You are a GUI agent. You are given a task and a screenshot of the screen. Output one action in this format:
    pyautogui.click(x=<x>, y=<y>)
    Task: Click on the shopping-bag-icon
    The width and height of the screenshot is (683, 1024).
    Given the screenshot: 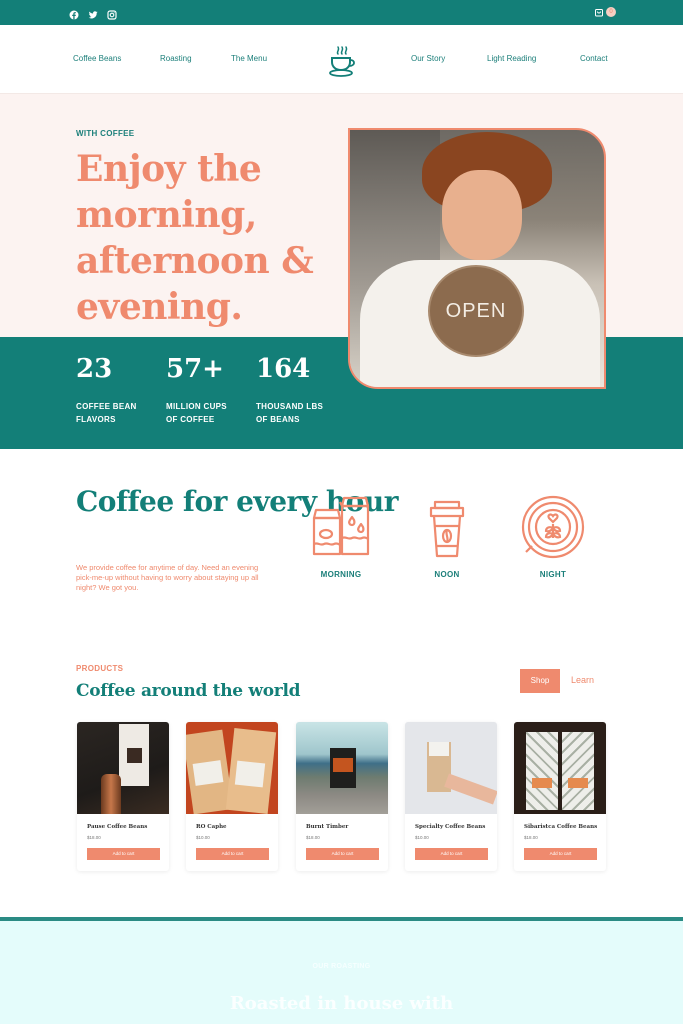 What is the action you would take?
    pyautogui.click(x=599, y=13)
    